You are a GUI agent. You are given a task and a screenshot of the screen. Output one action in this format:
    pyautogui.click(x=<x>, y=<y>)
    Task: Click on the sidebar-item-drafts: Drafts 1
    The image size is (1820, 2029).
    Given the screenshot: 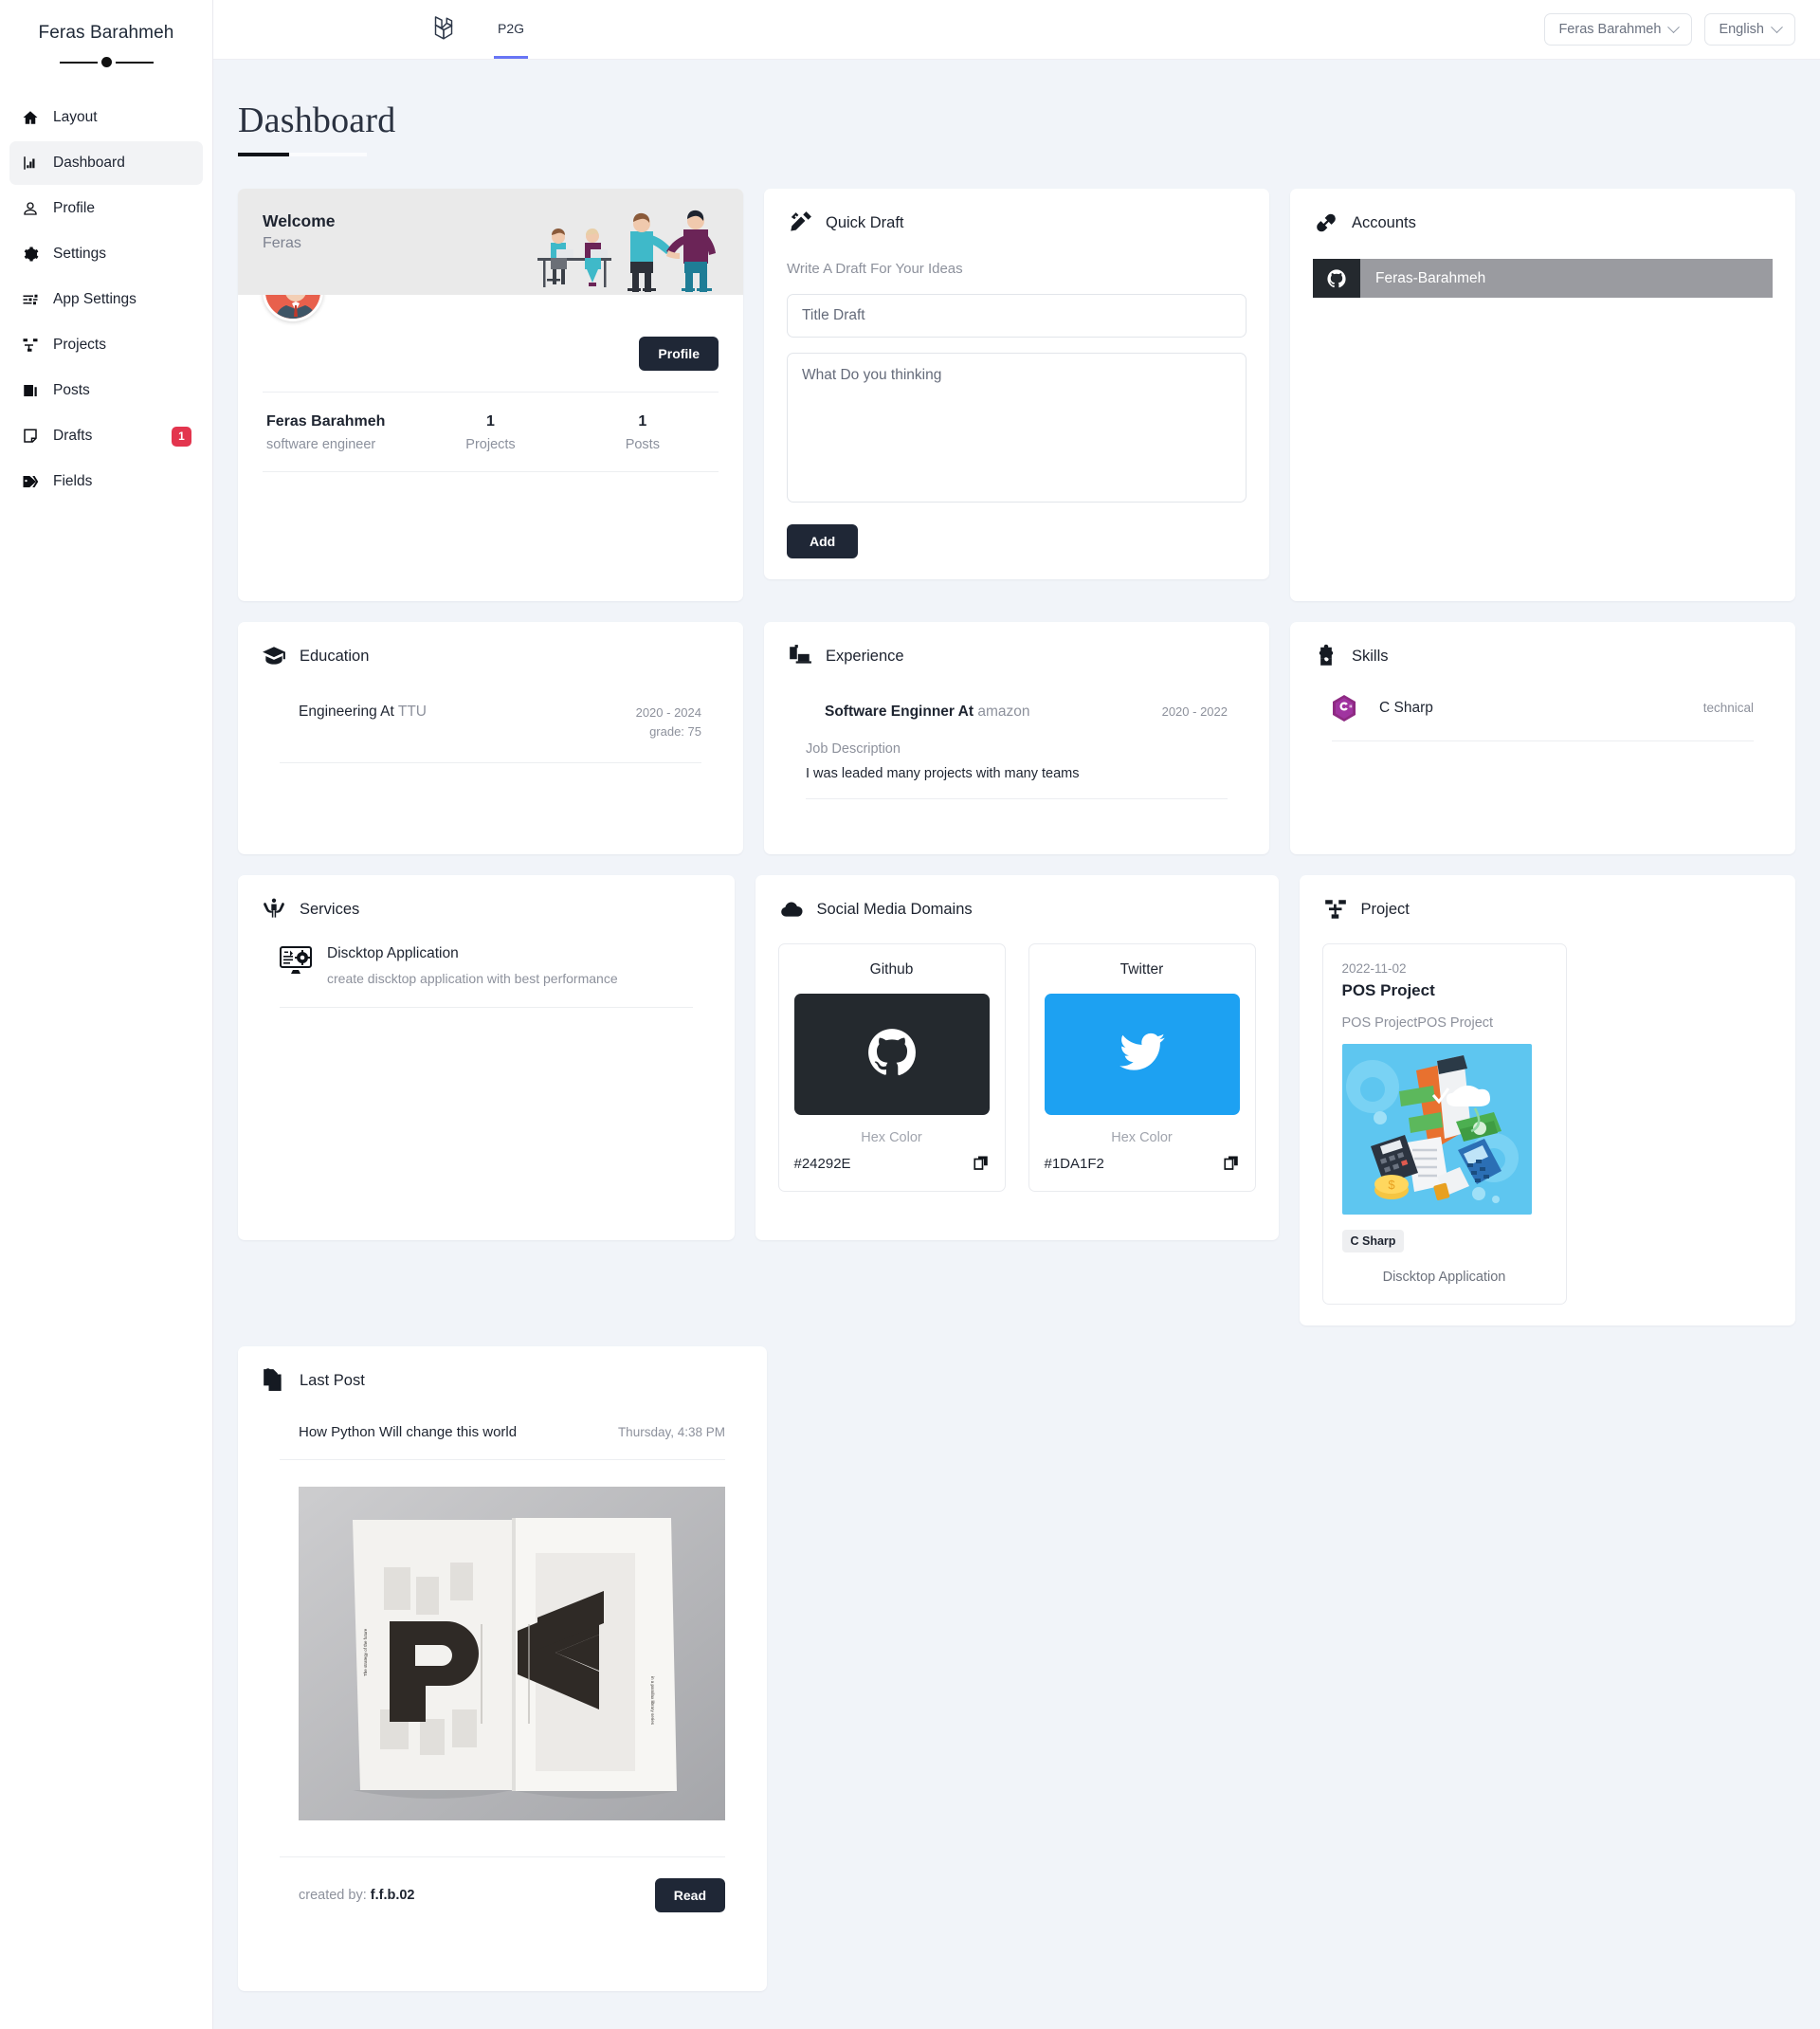 What is the action you would take?
    pyautogui.click(x=106, y=436)
    